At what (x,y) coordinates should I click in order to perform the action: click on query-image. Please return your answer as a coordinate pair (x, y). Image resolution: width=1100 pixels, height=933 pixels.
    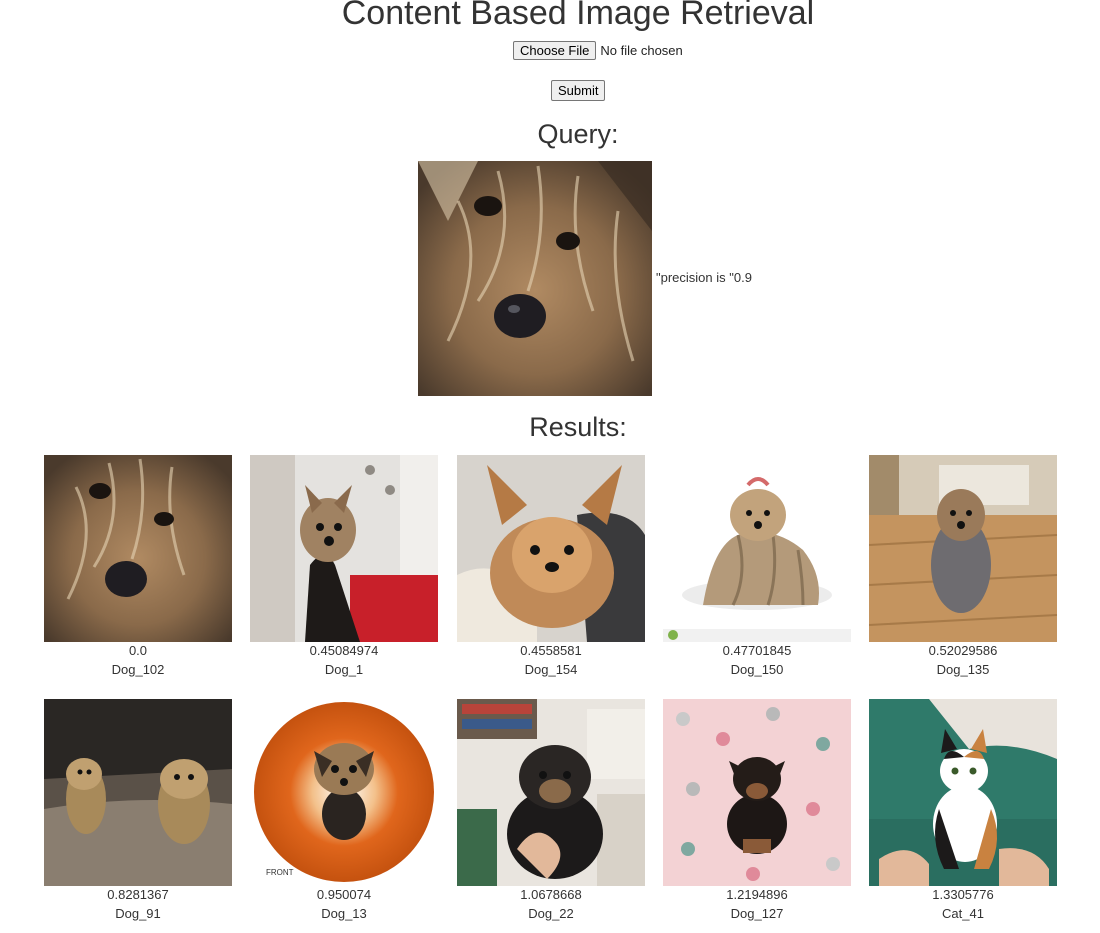
    Looking at the image, I should click on (535, 278).